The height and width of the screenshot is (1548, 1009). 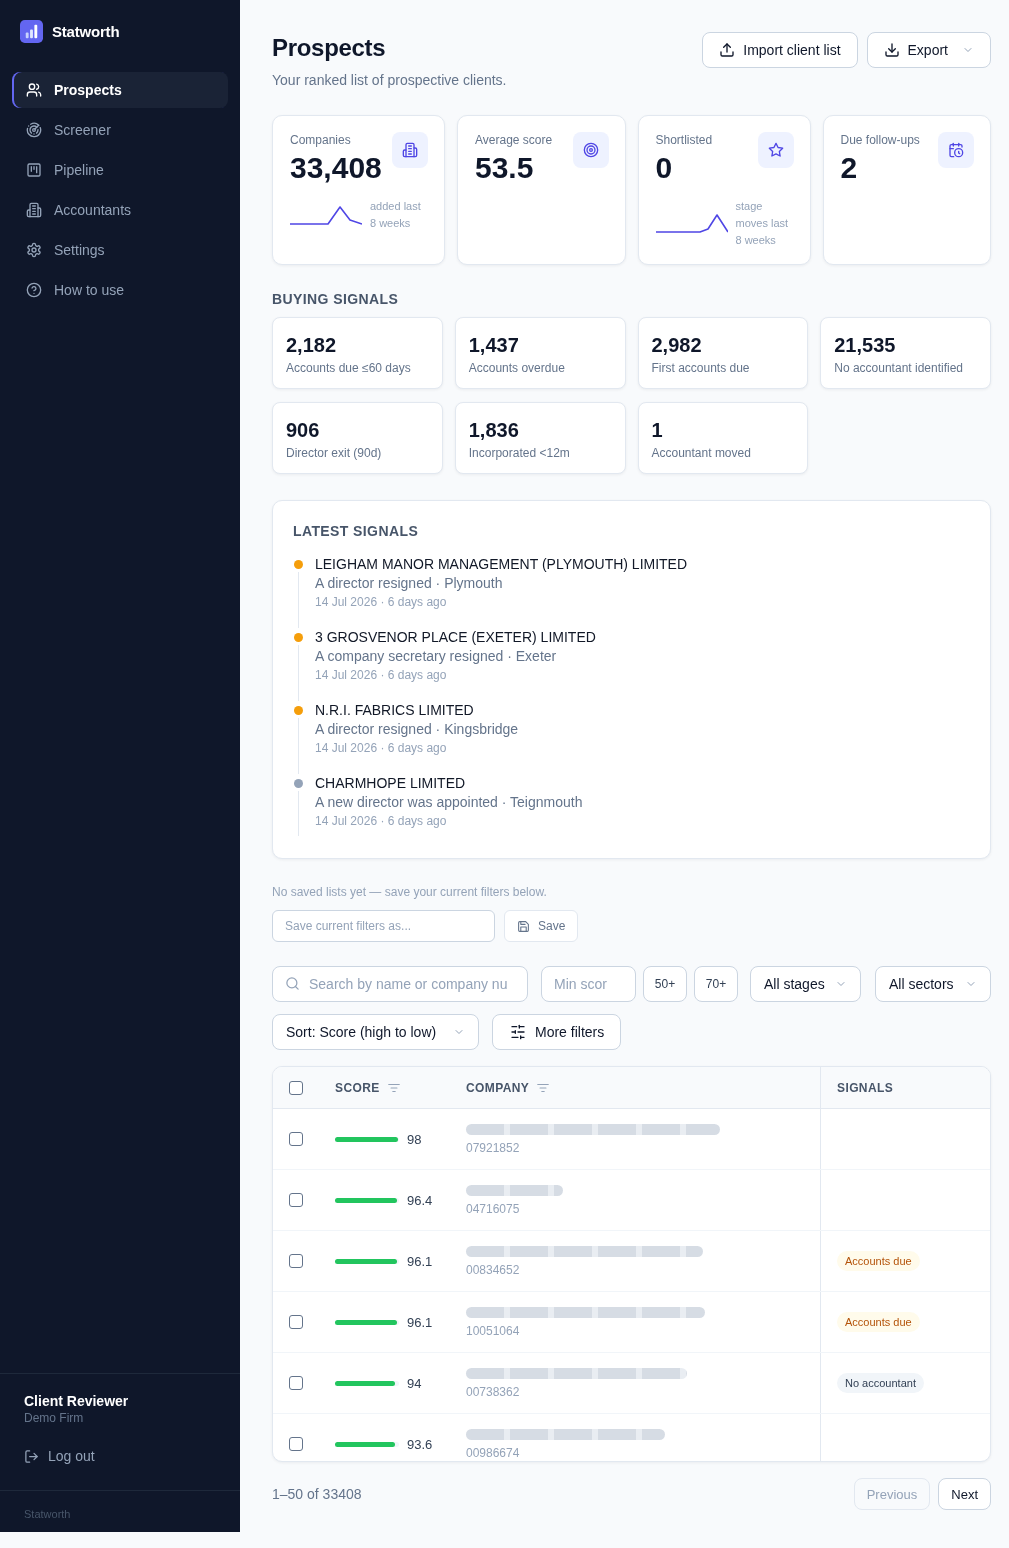 I want to click on target-icon, so click(x=590, y=150).